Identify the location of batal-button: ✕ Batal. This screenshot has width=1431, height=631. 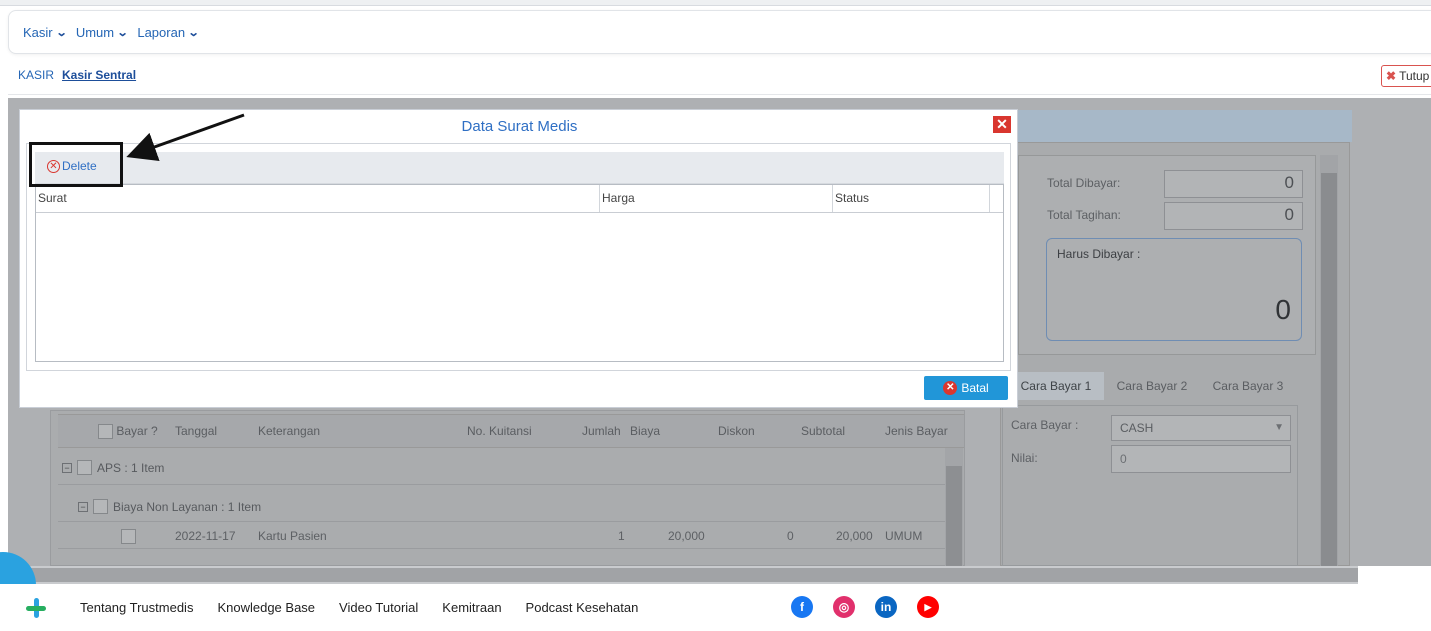
(966, 388).